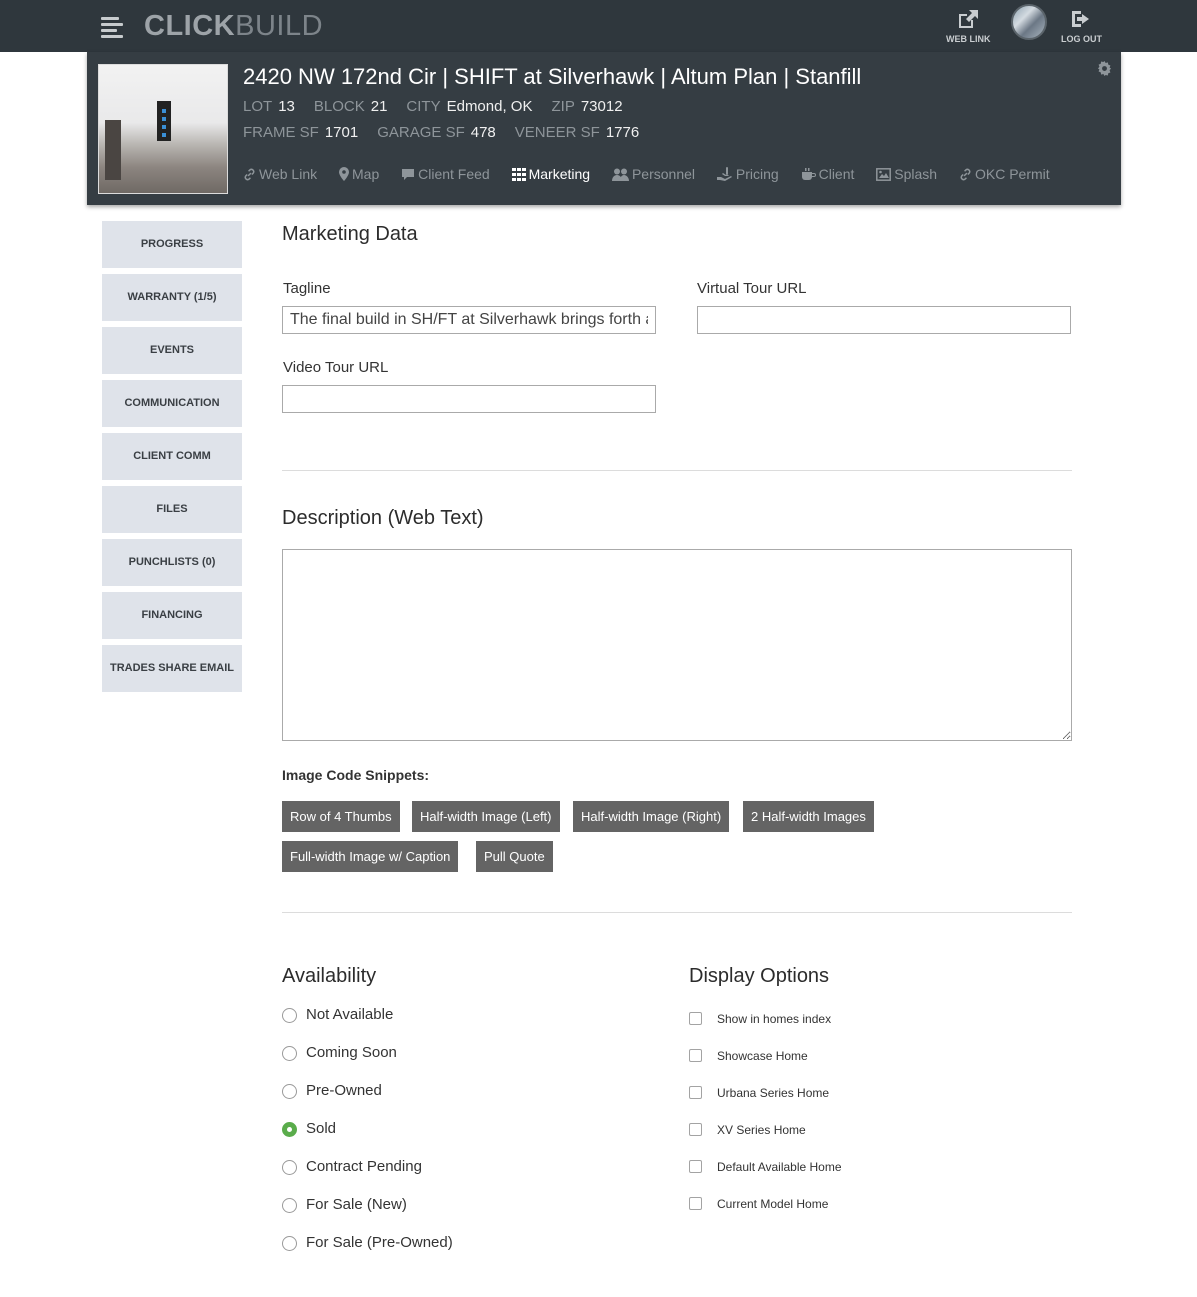 The width and height of the screenshot is (1197, 1297). Describe the element at coordinates (761, 1130) in the screenshot. I see `display-option-label: XV Series Home` at that location.